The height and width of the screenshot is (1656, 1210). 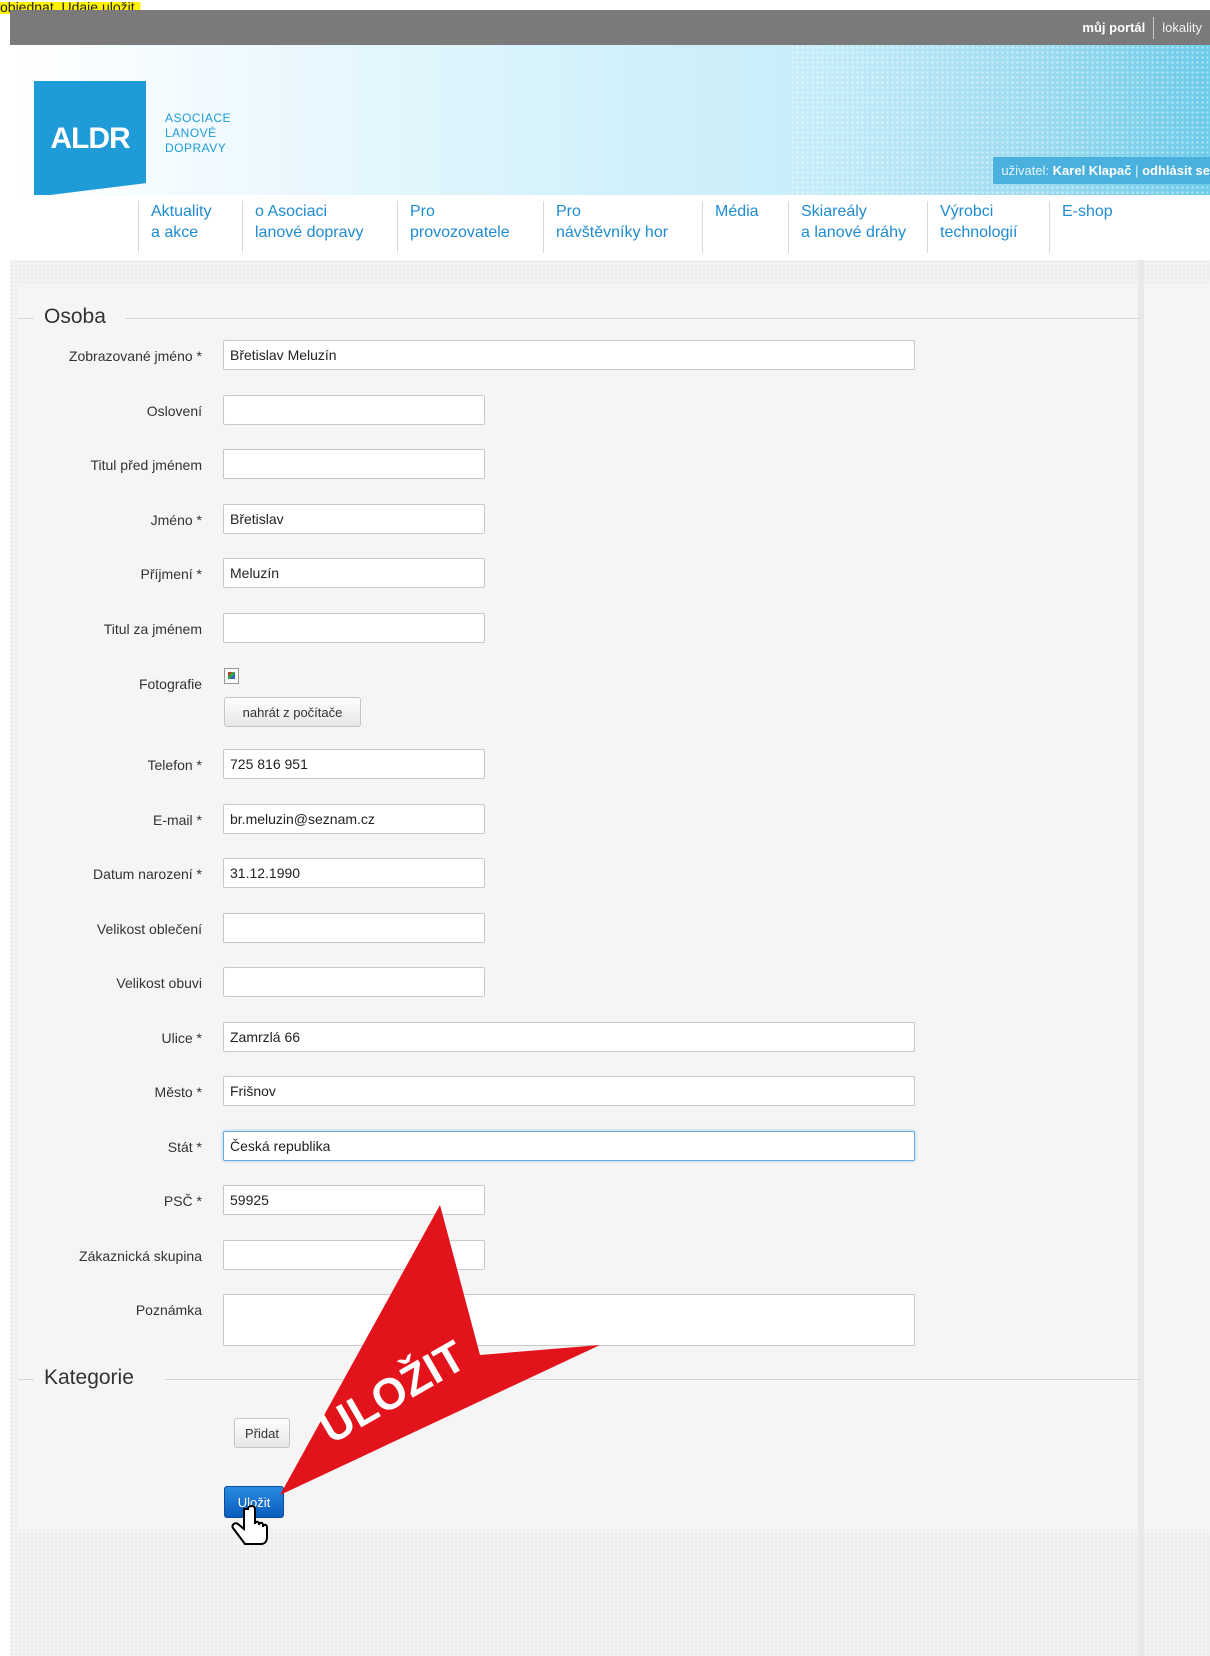 I want to click on last-name-label: Příjmení *, so click(x=171, y=574).